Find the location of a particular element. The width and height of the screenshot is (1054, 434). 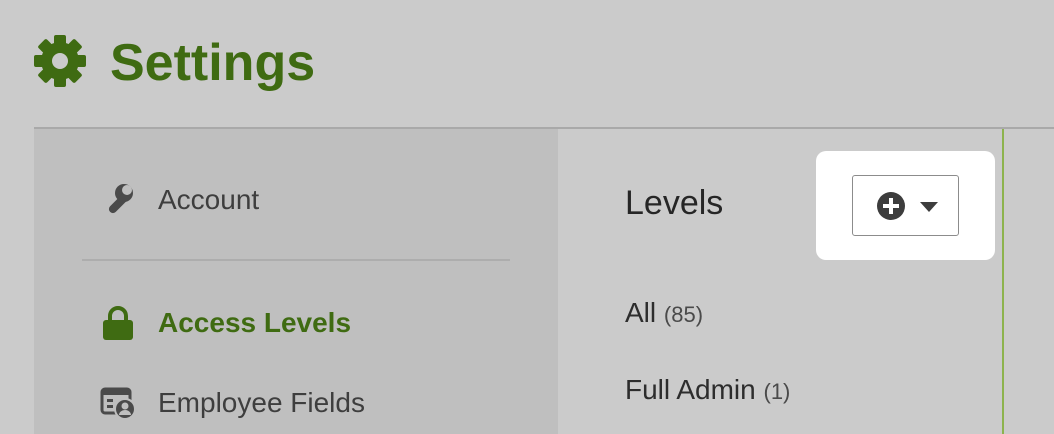

lock-icon is located at coordinates (118, 323).